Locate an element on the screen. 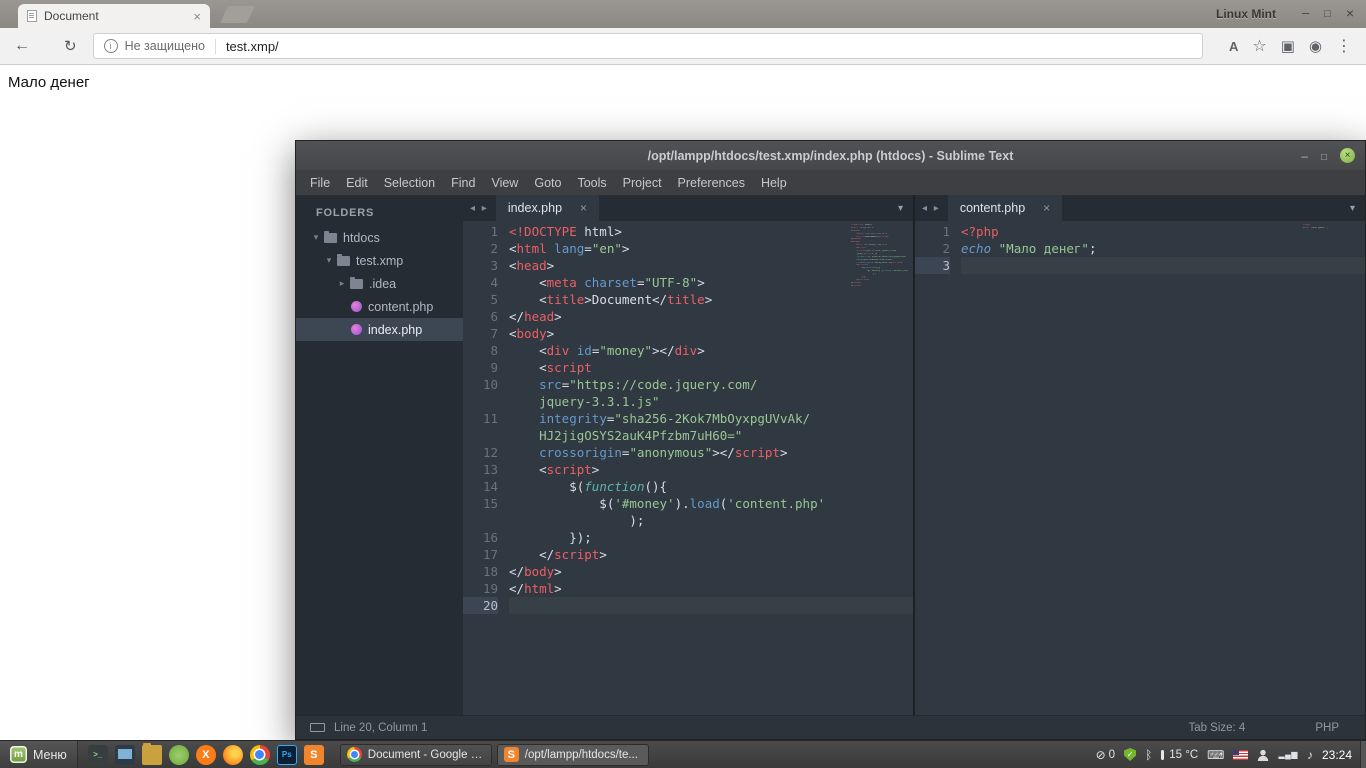 The width and height of the screenshot is (1366, 768). code-token: "en" is located at coordinates (607, 248).